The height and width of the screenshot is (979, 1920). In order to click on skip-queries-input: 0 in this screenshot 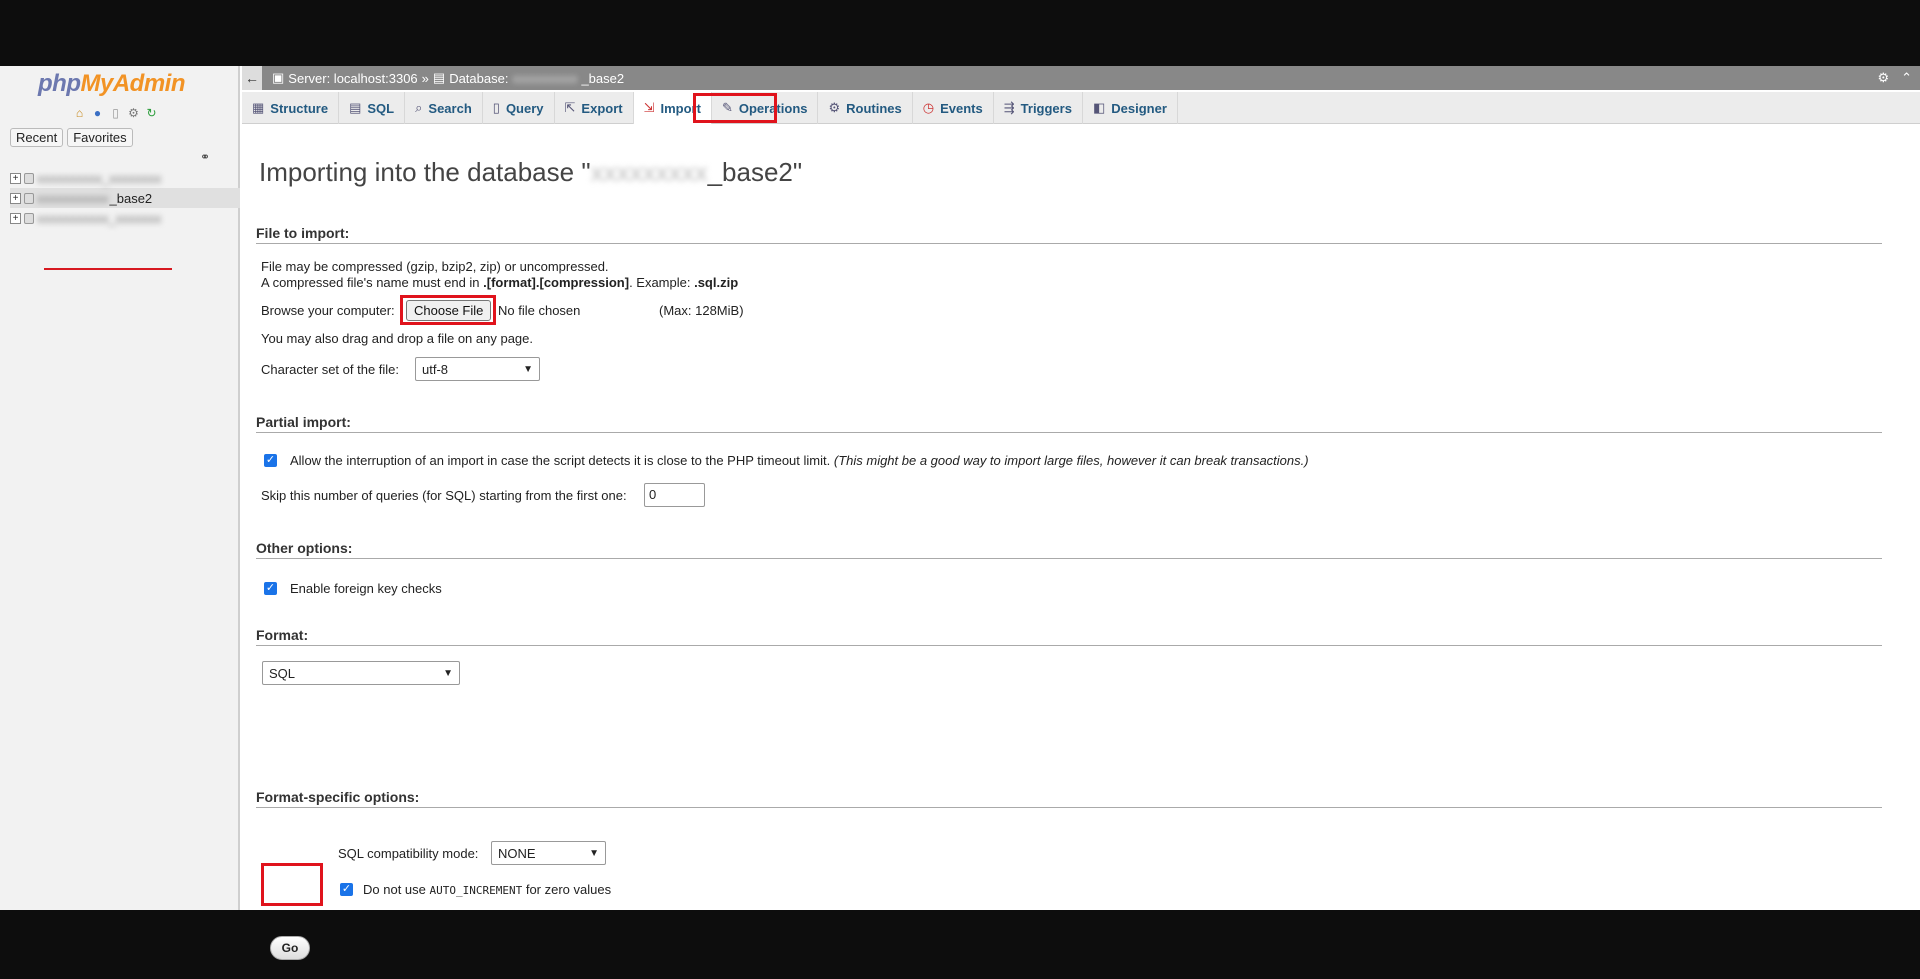, I will do `click(674, 495)`.